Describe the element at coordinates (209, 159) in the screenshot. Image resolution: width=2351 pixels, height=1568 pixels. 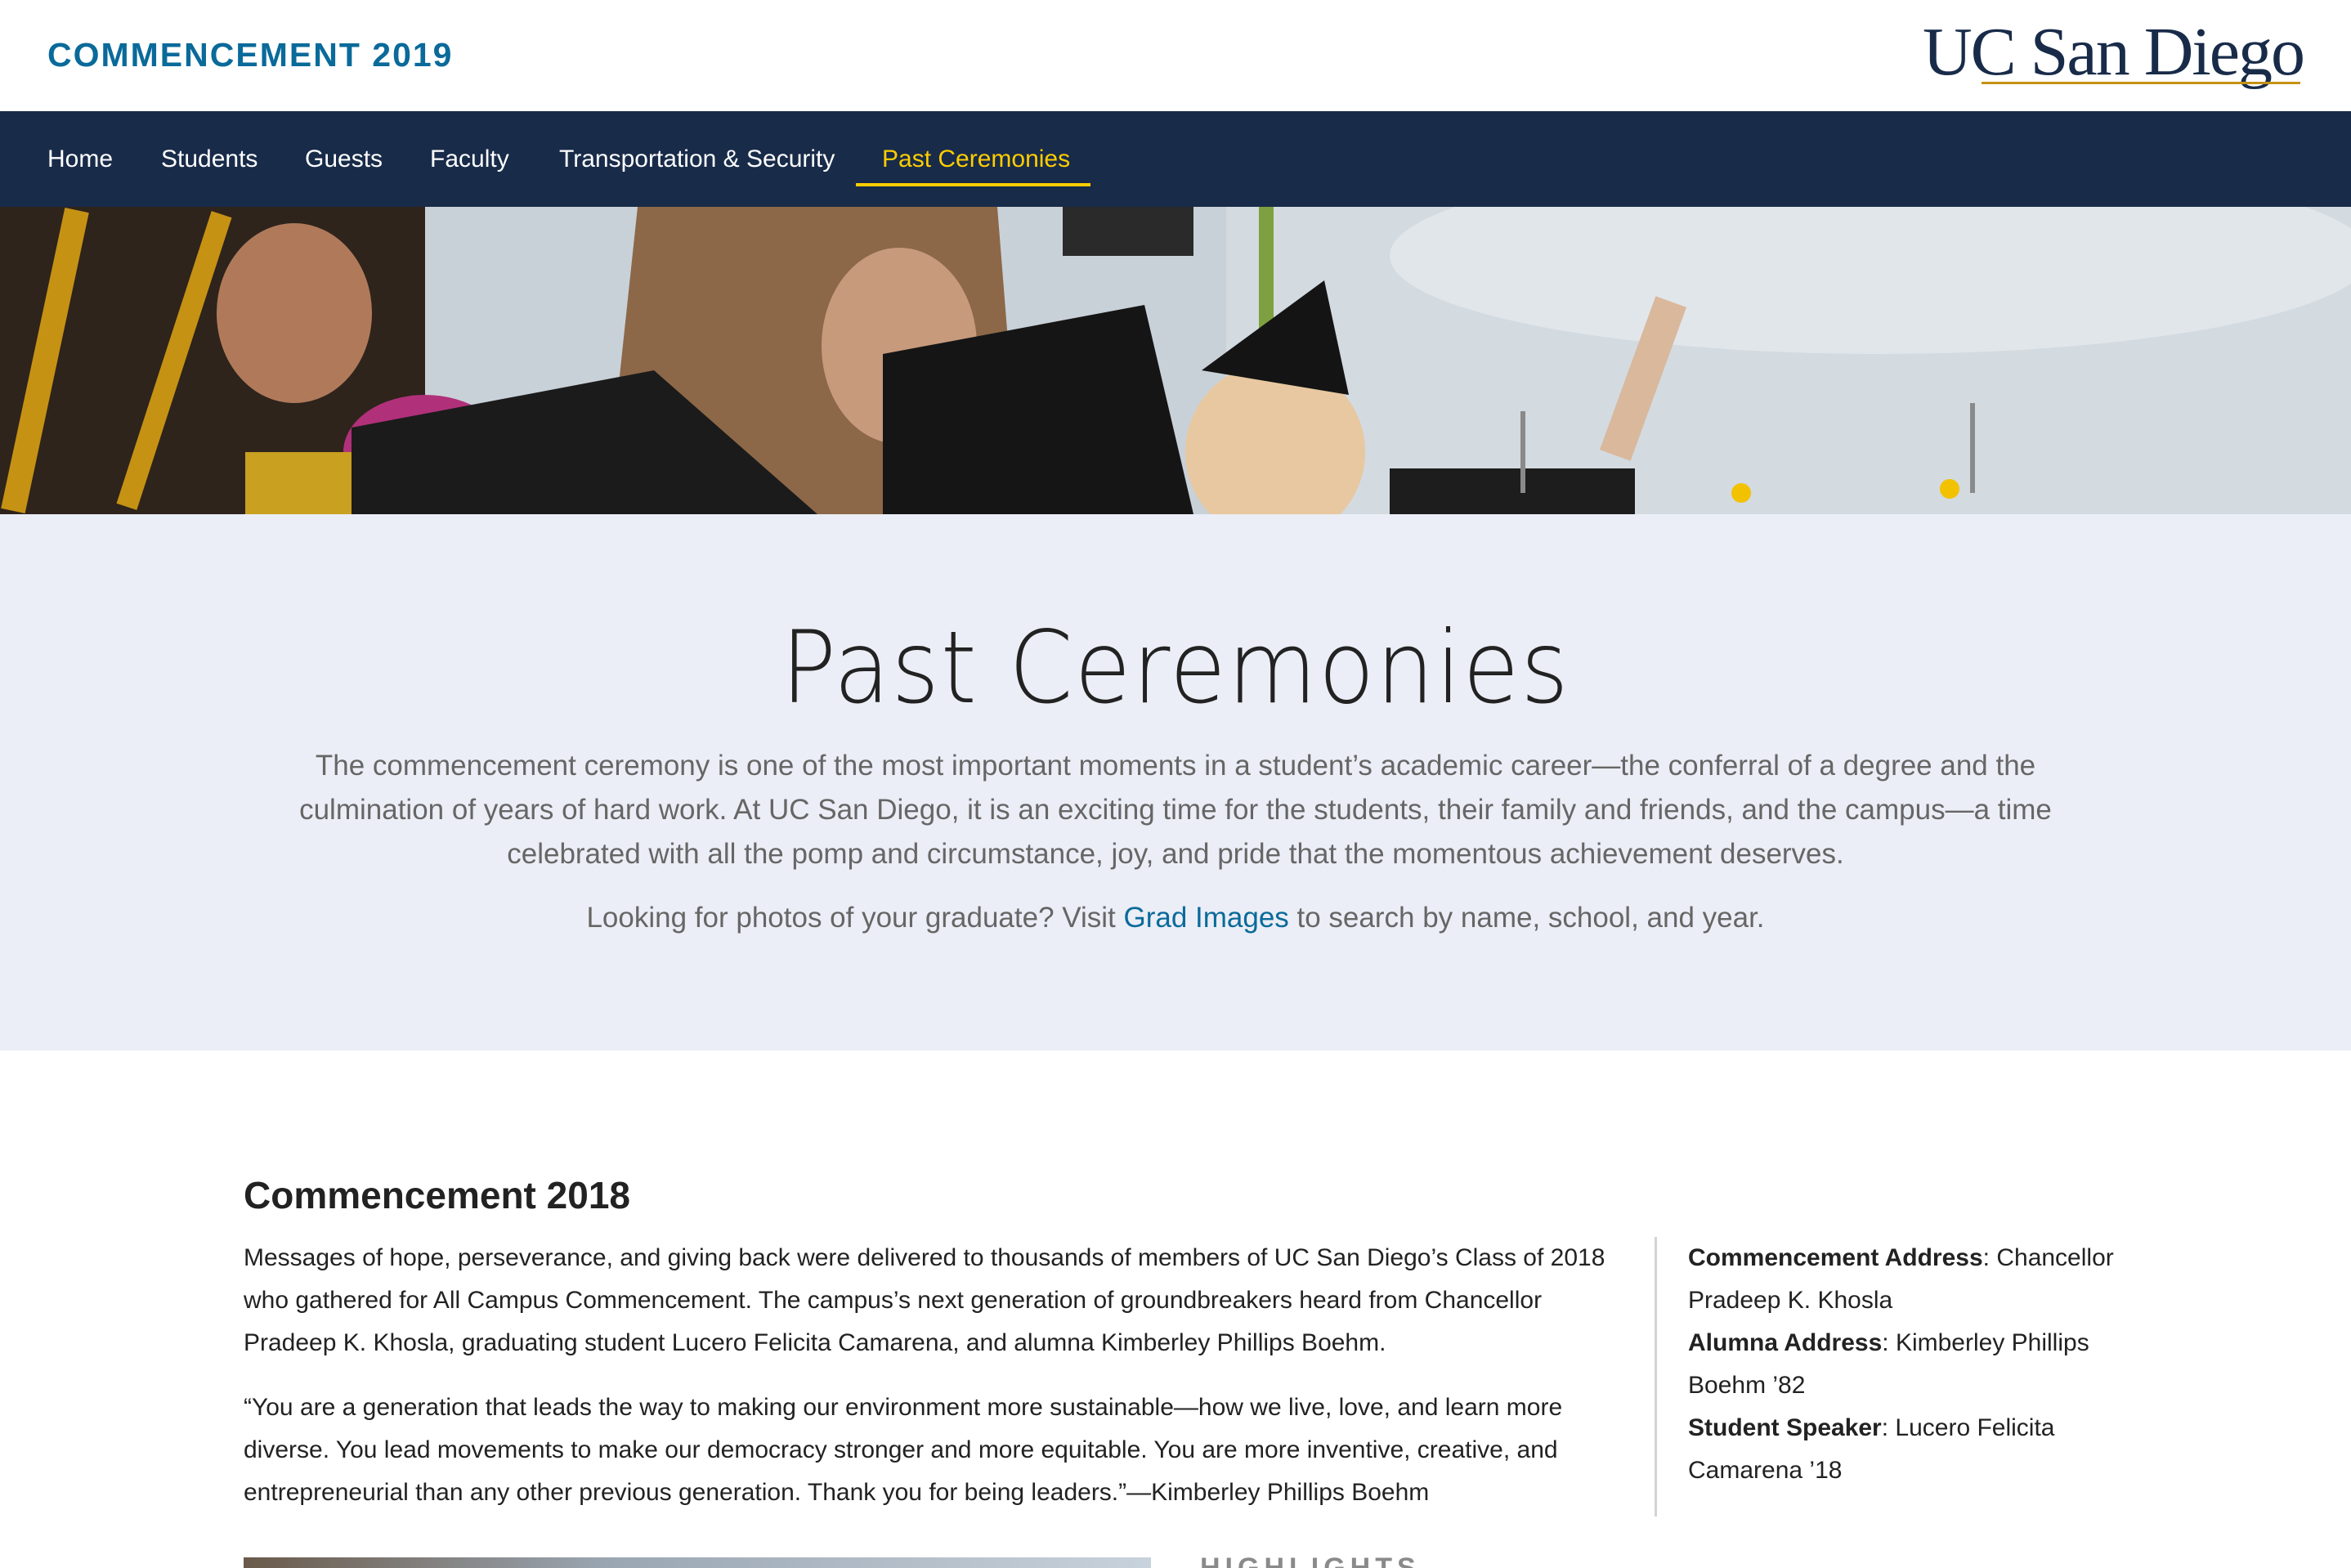
I see `nav-item-students: Students` at that location.